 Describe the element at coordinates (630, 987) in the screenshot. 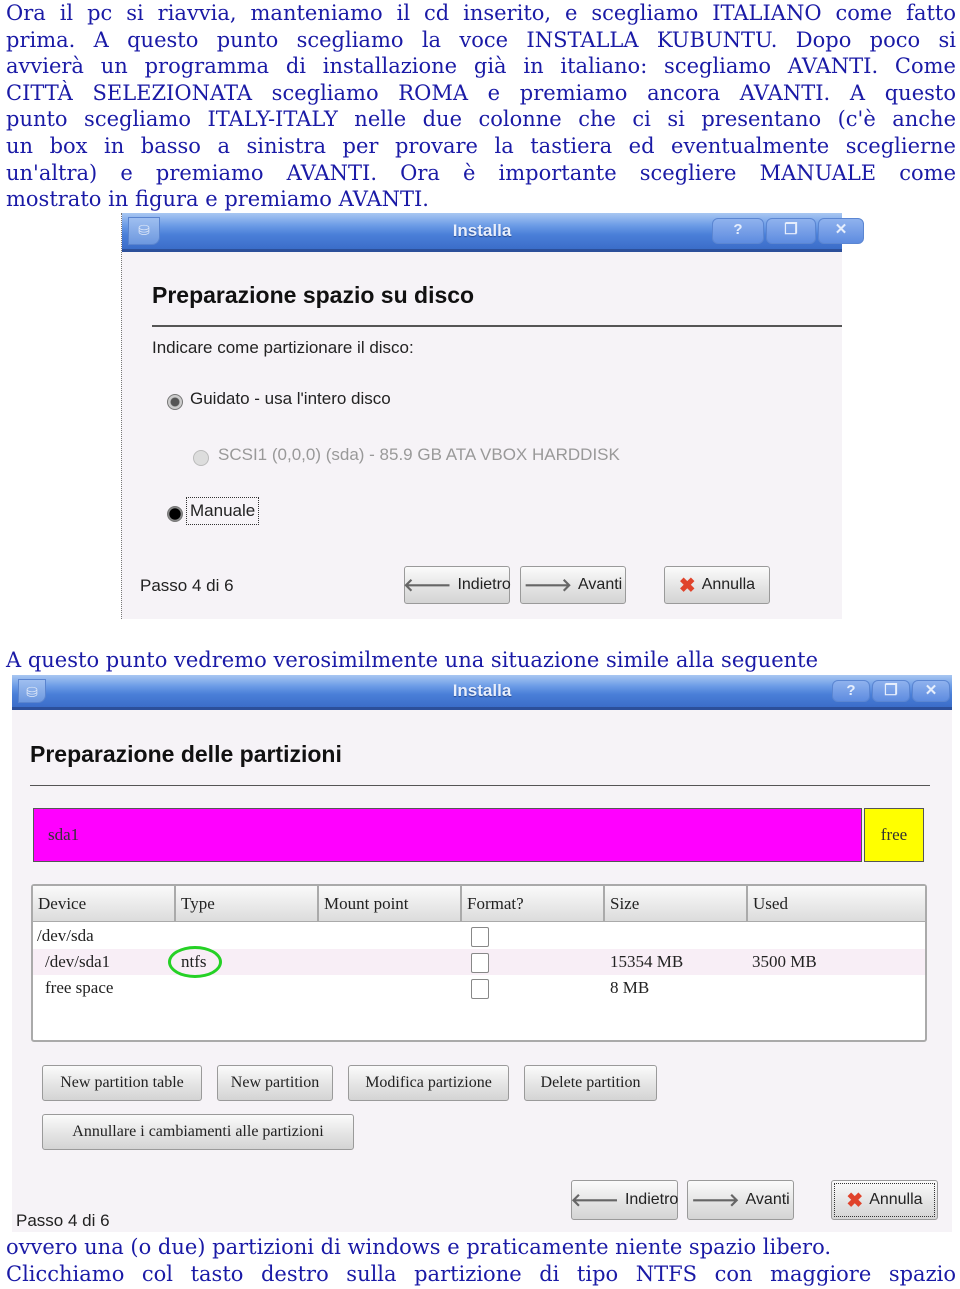

I see `cell-size: 8 MB` at that location.